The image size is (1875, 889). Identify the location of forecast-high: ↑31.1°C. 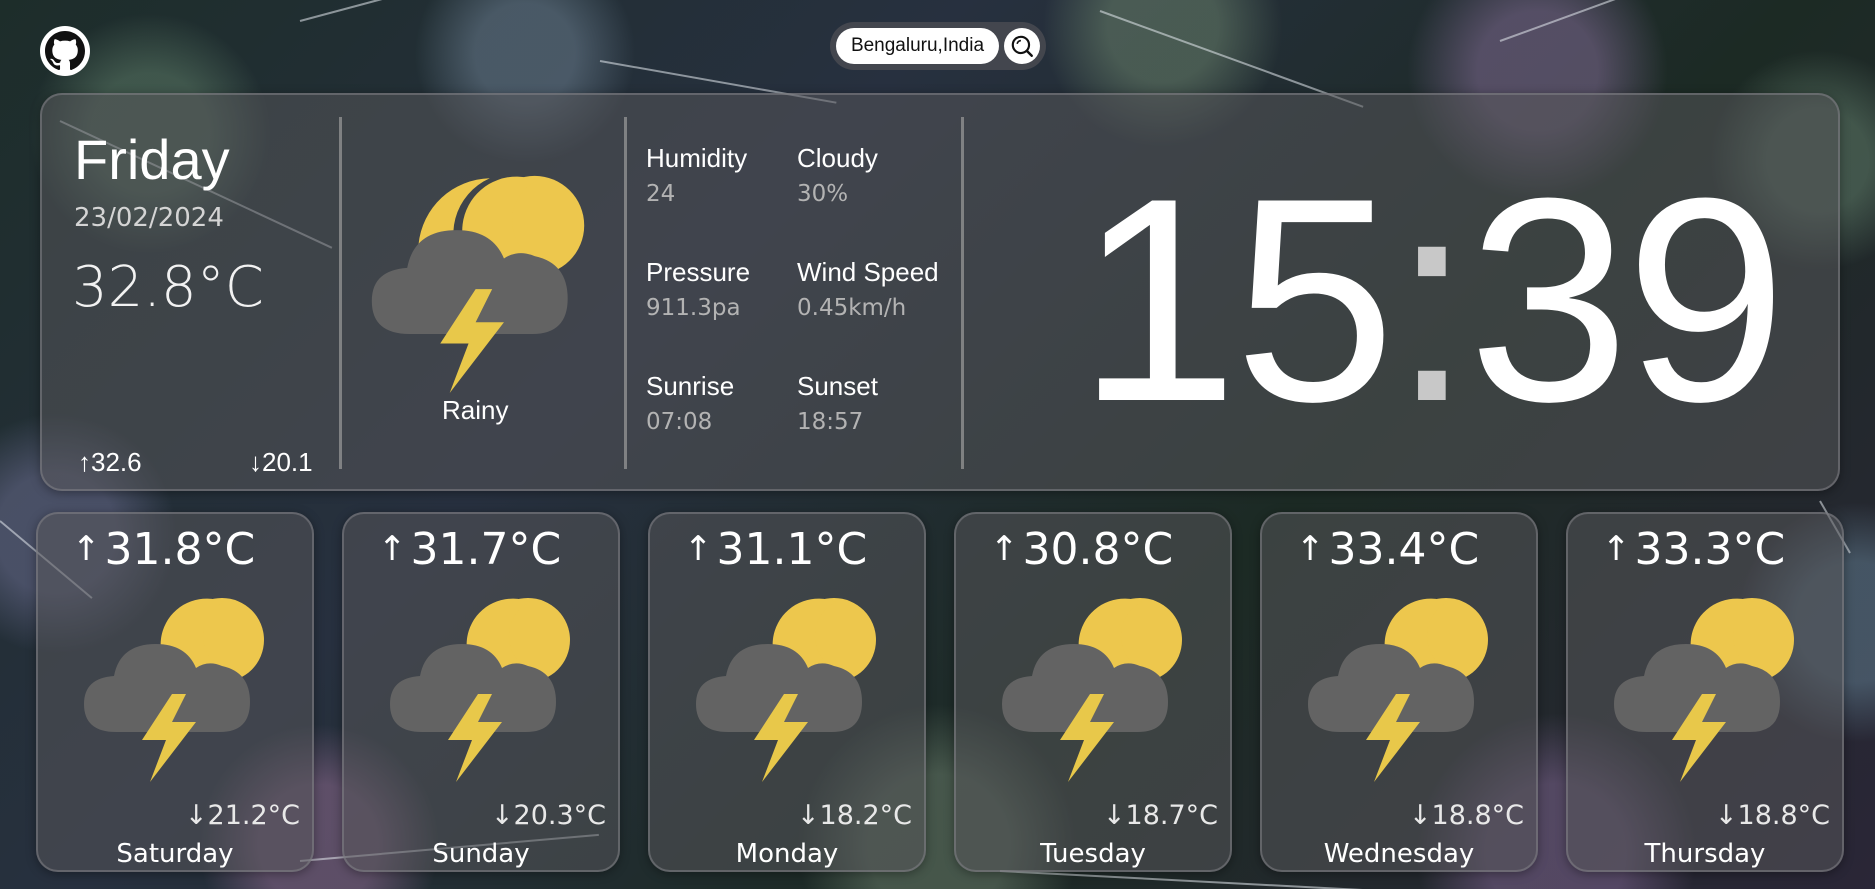
(775, 549).